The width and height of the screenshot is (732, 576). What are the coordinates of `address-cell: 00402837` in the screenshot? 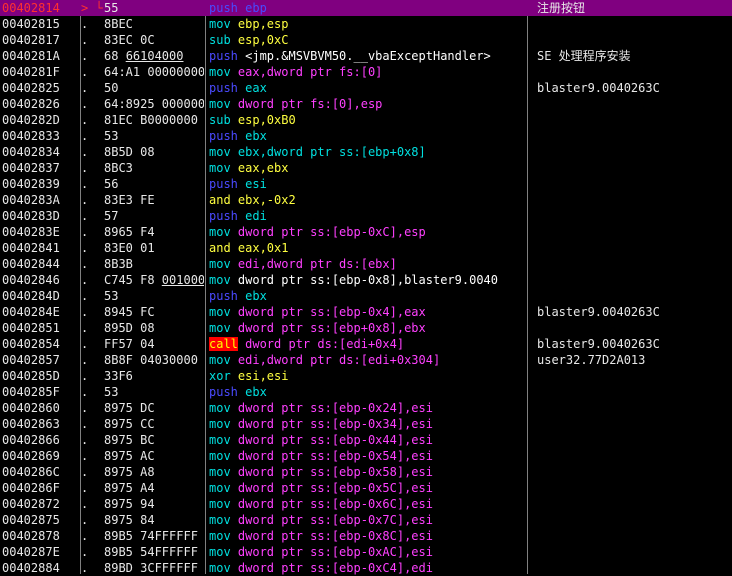 It's located at (31, 168).